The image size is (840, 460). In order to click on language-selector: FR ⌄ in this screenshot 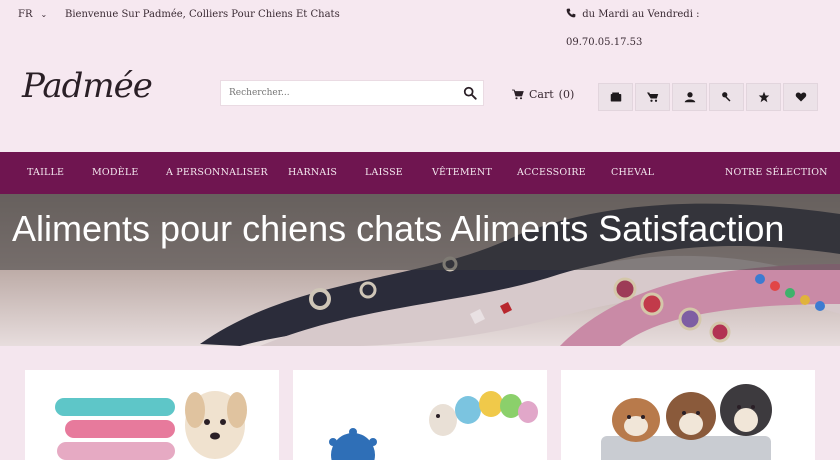, I will do `click(32, 14)`.